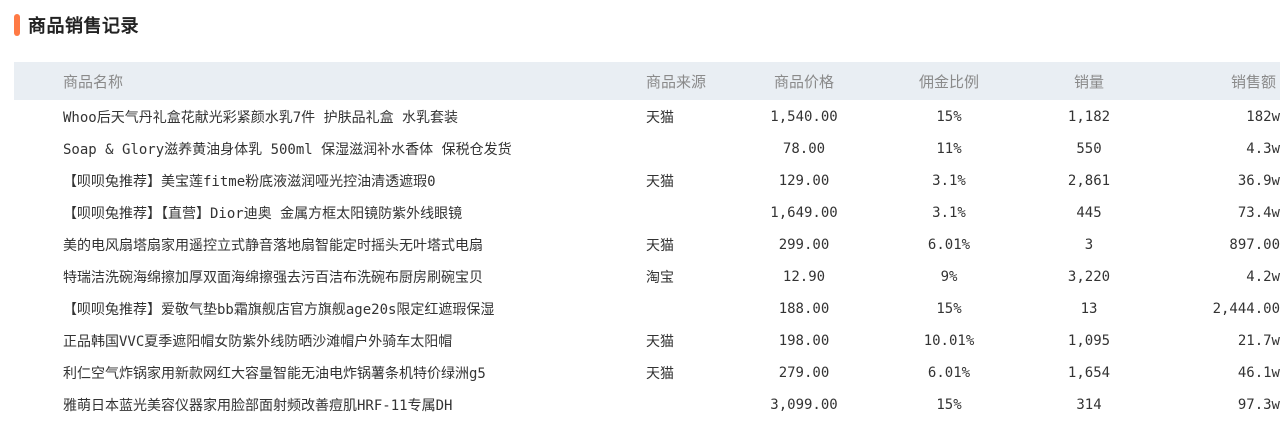 The height and width of the screenshot is (421, 1280). Describe the element at coordinates (1246, 309) in the screenshot. I see `revenue: 2,444.00` at that location.